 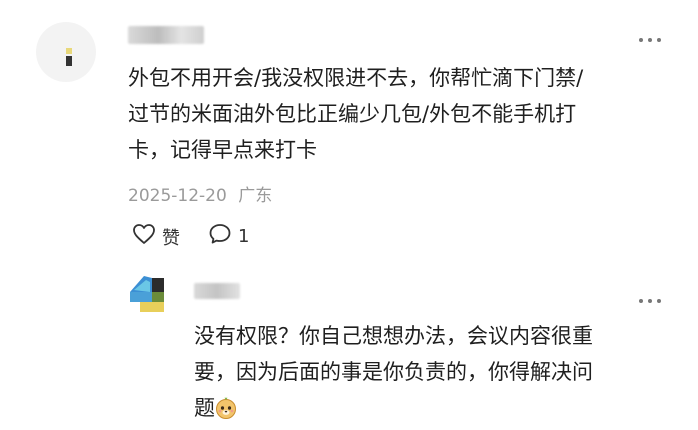 I want to click on reply-line: 没有权限？你自己想想办法，会议内容很重, so click(x=393, y=336).